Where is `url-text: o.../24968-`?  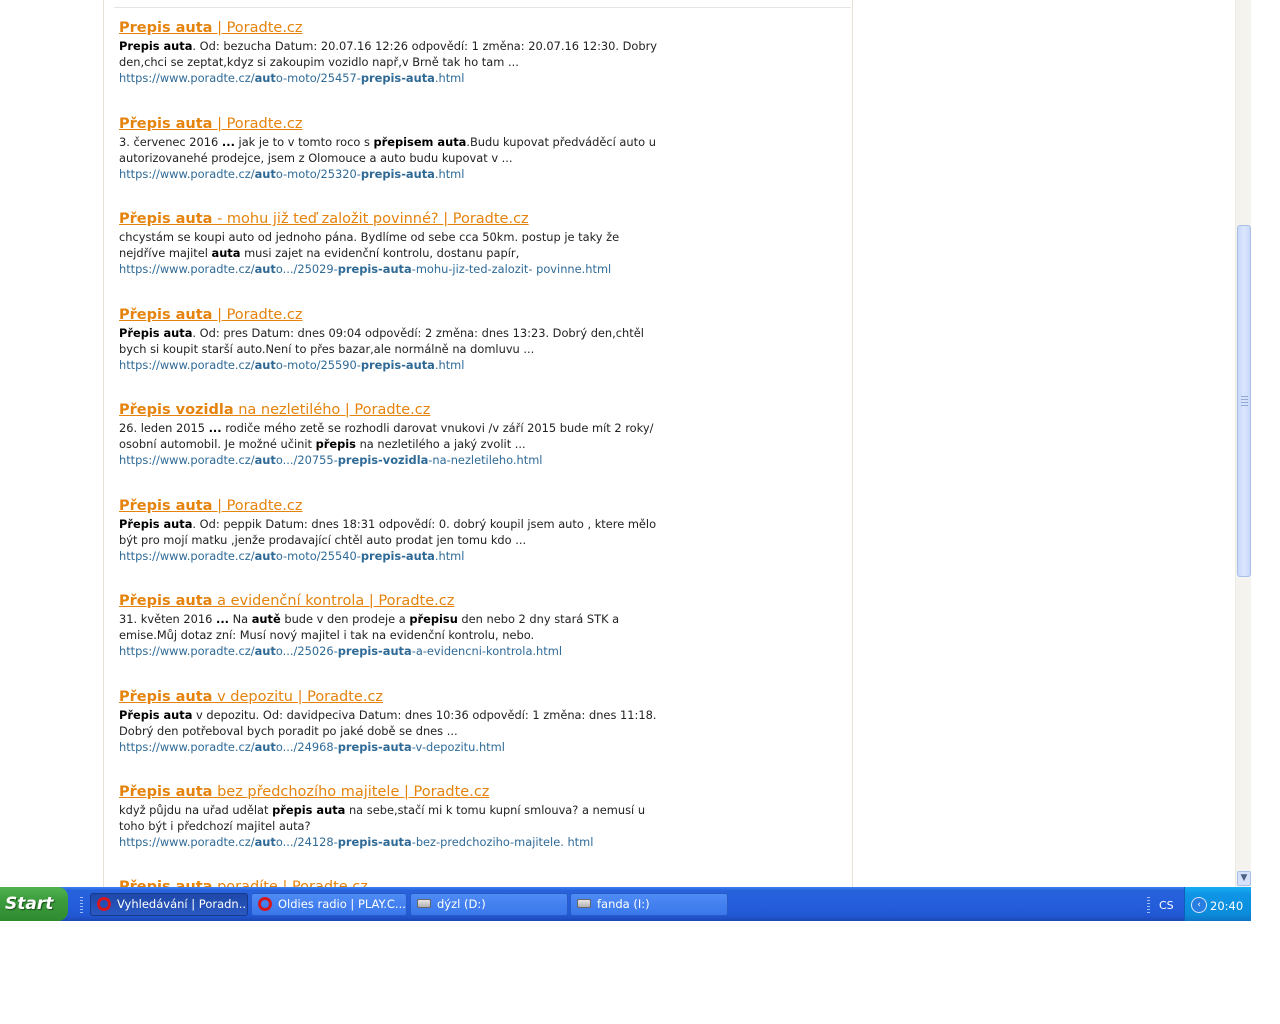 url-text: o.../24968- is located at coordinates (306, 747).